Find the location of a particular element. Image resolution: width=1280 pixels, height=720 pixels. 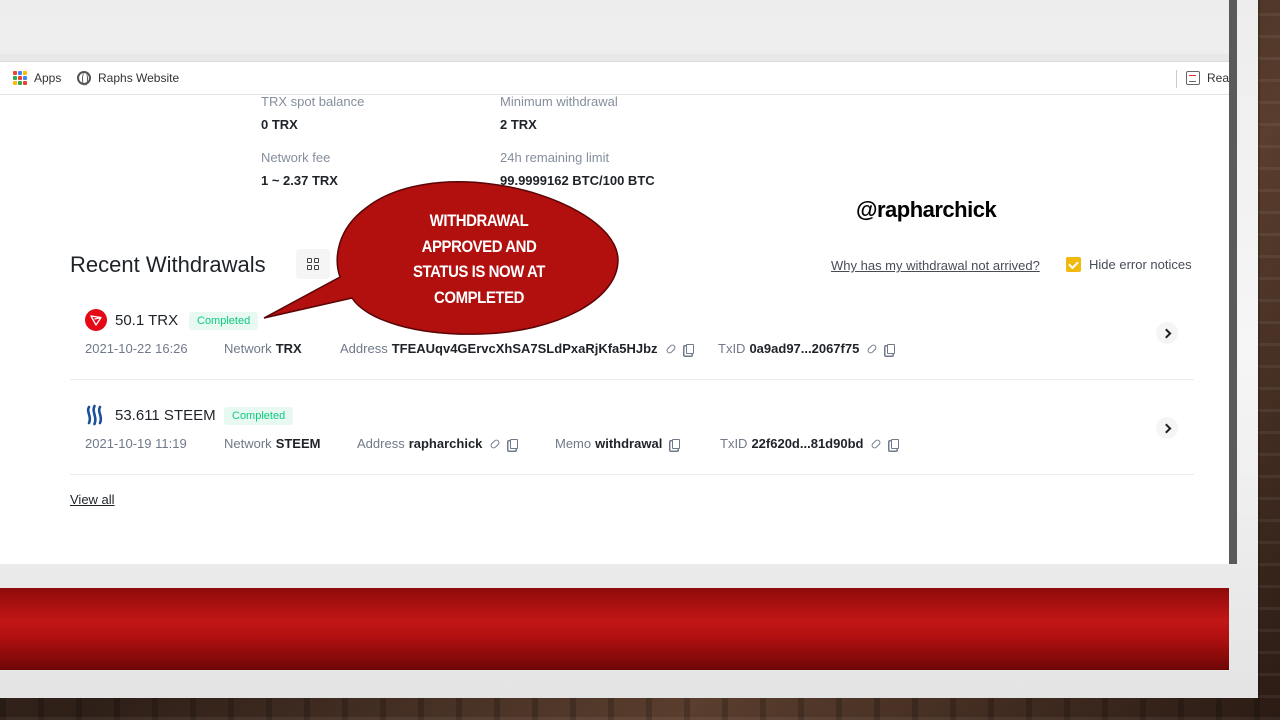

withdrawal-datetime: 2021-10-22 16:26 is located at coordinates (136, 348).